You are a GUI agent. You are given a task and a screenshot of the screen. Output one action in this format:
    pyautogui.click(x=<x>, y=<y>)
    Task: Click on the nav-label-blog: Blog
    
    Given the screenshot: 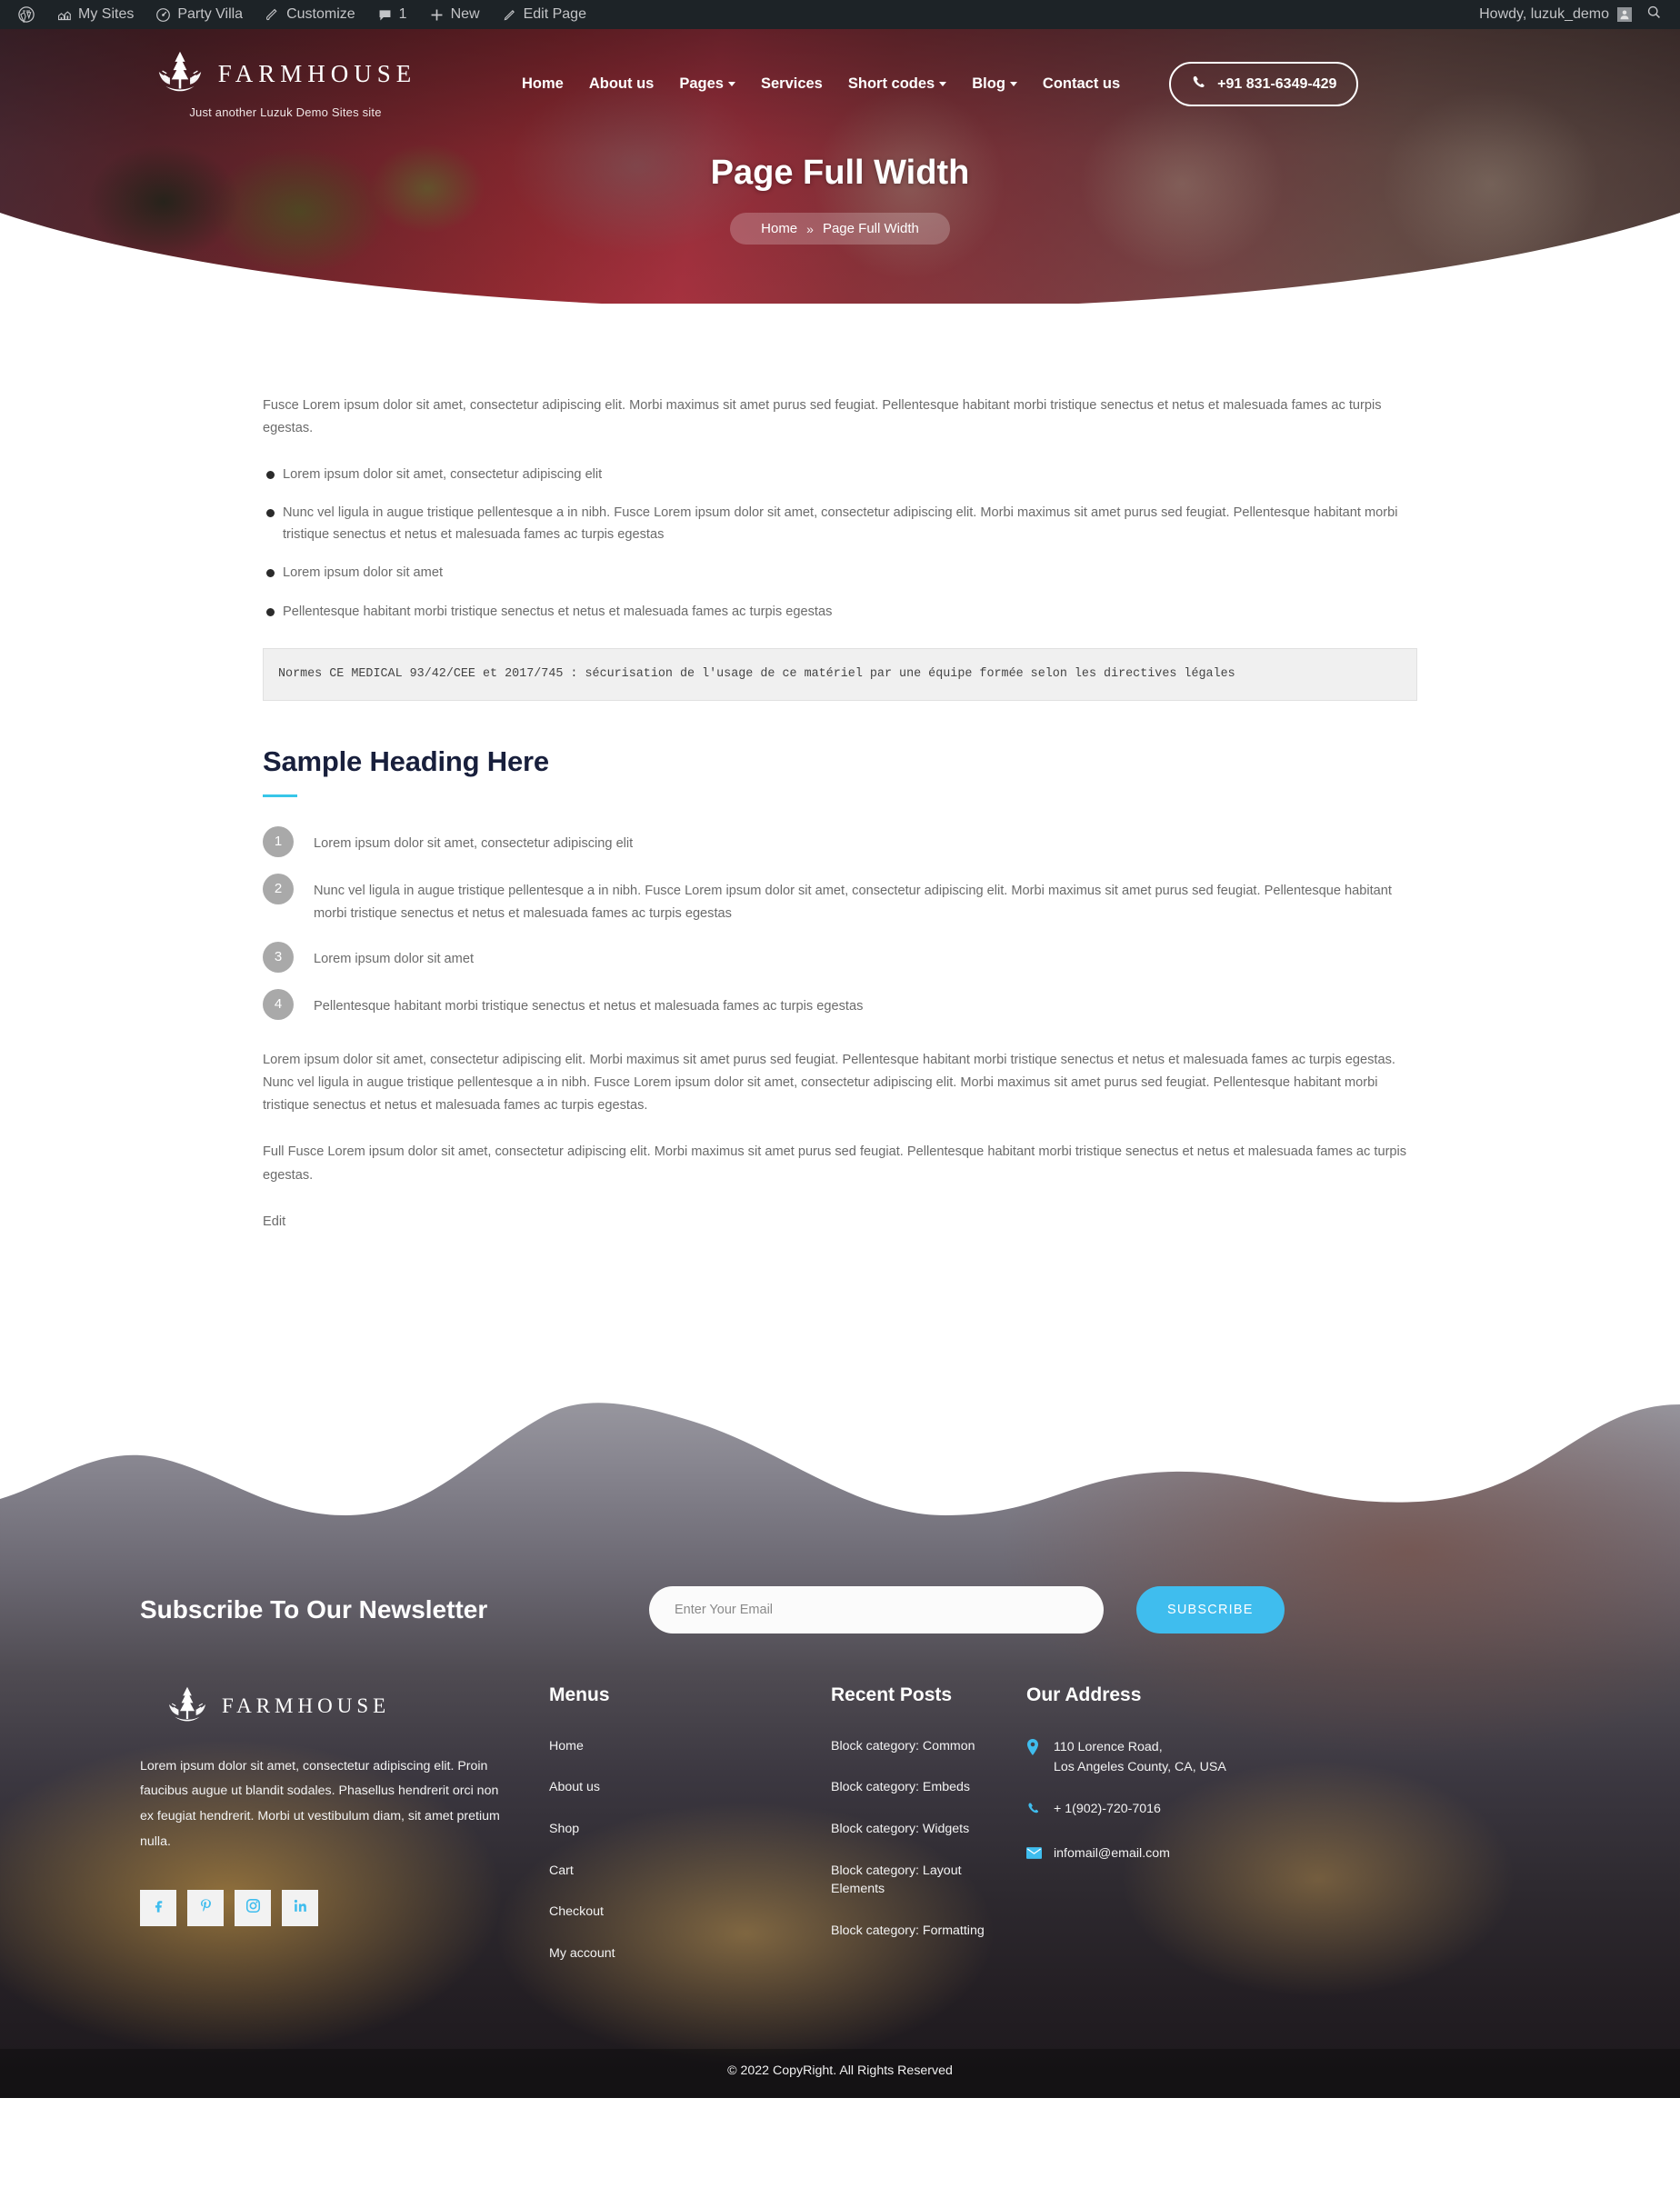 What is the action you would take?
    pyautogui.click(x=989, y=83)
    